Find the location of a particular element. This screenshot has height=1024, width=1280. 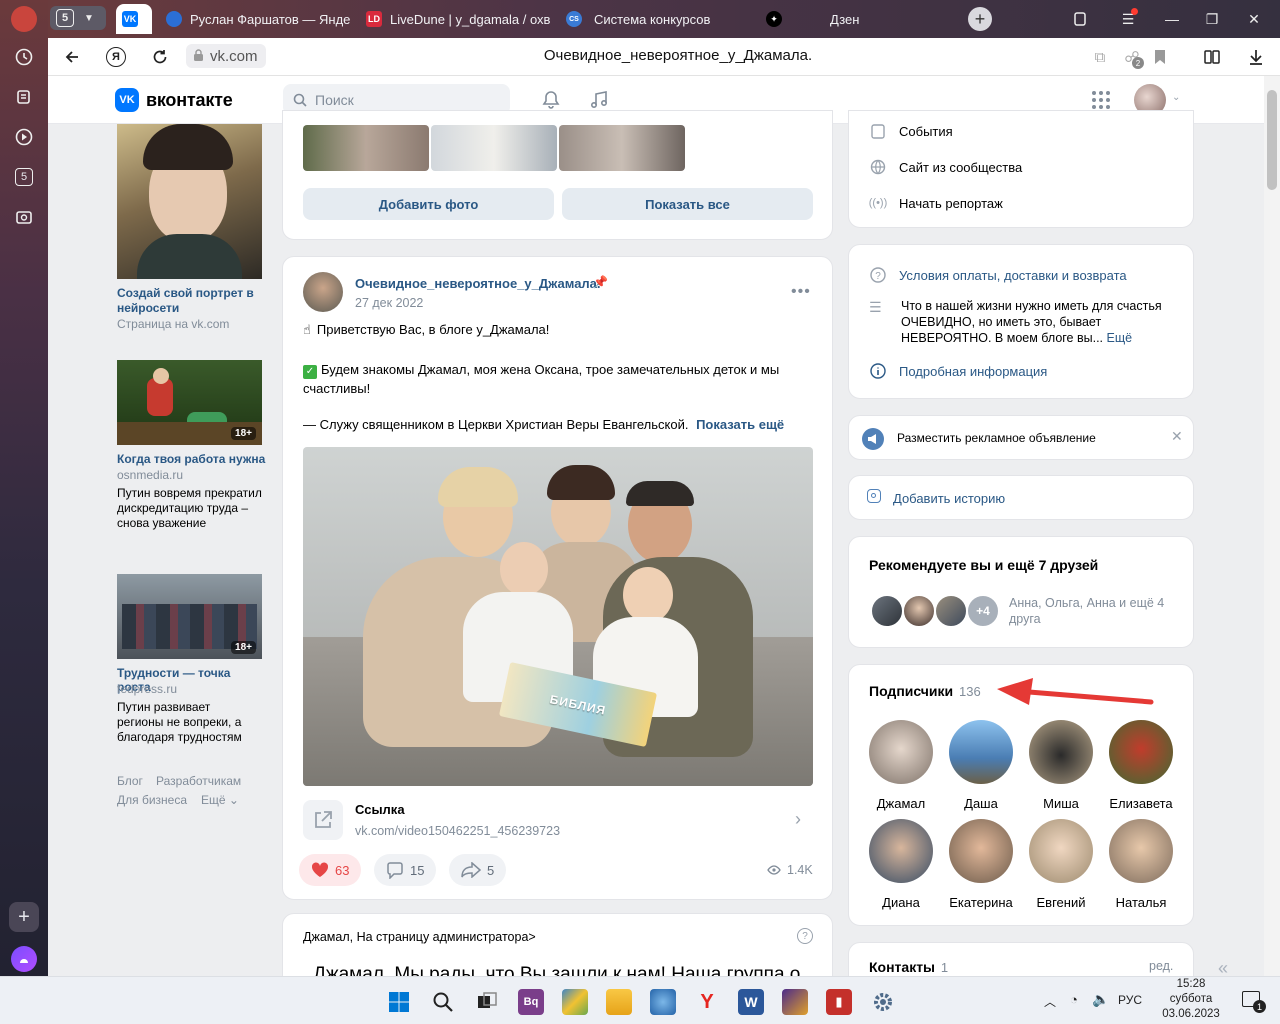

history-icon is located at coordinates (24, 57).